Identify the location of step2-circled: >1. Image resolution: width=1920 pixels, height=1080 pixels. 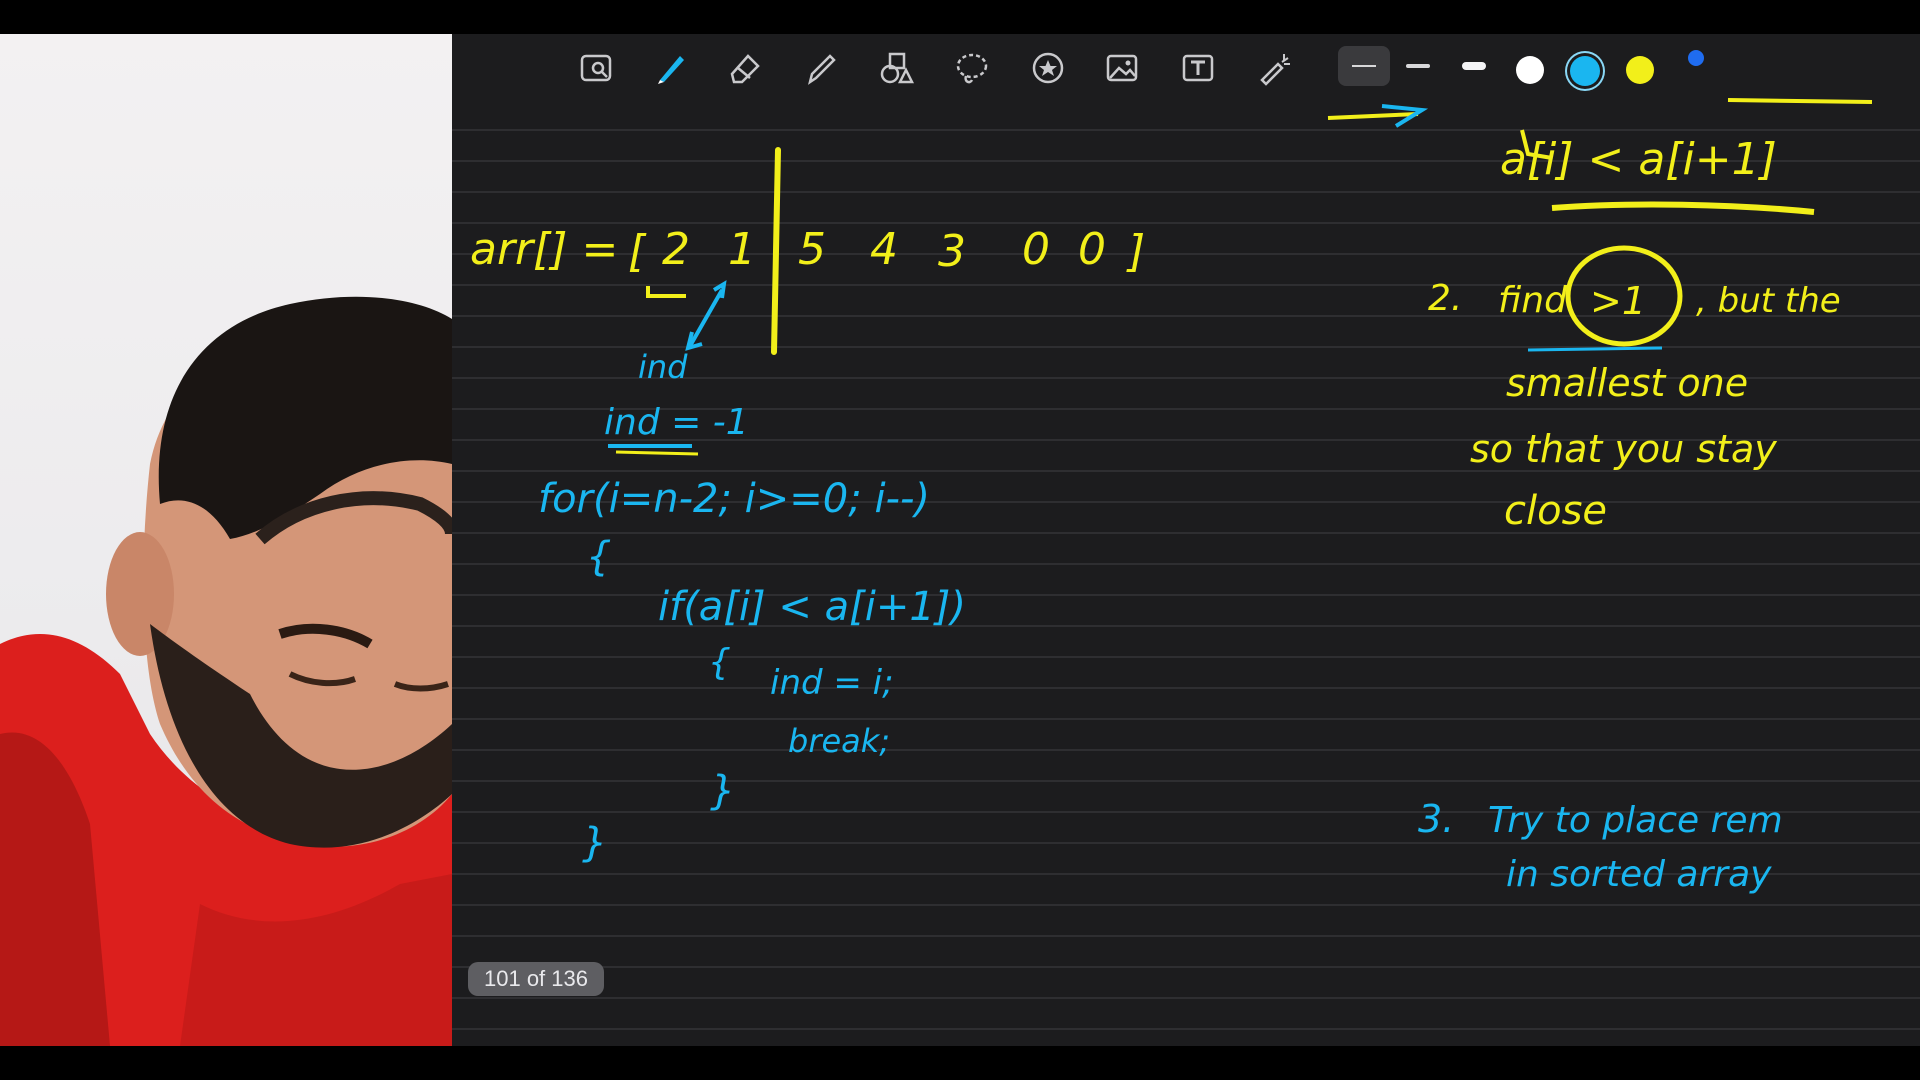
(1618, 301).